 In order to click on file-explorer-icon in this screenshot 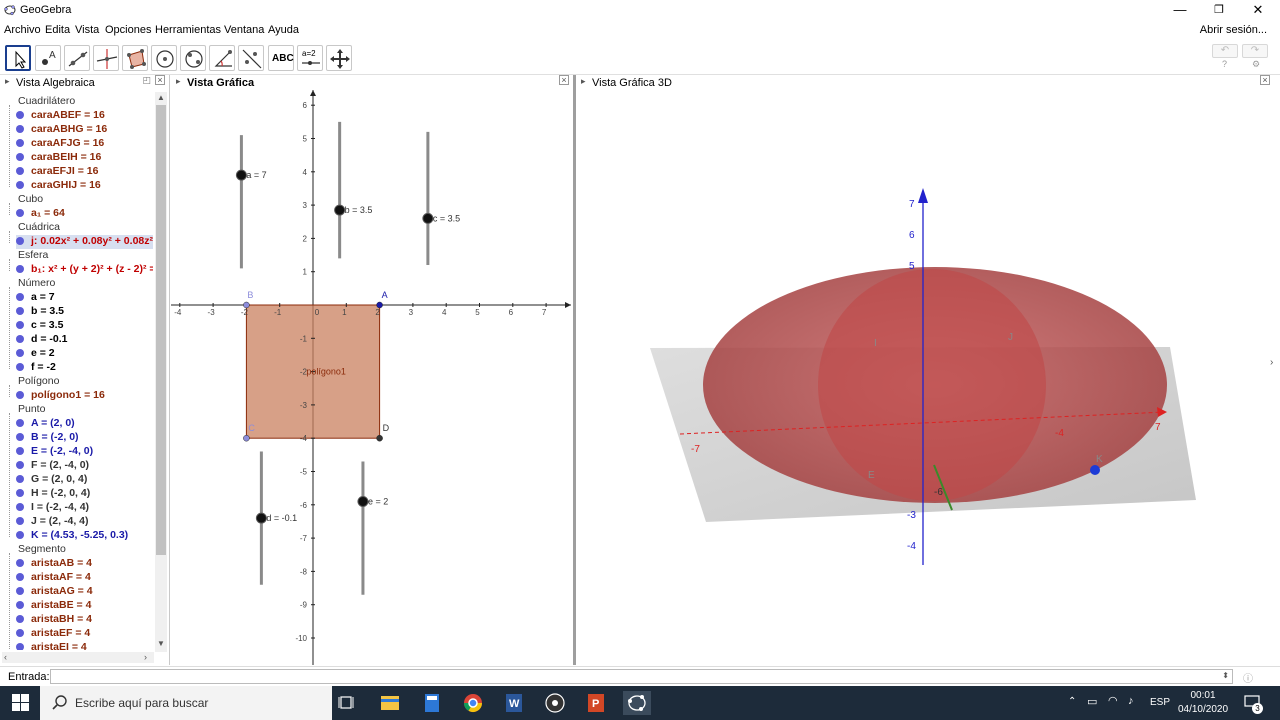, I will do `click(390, 703)`.